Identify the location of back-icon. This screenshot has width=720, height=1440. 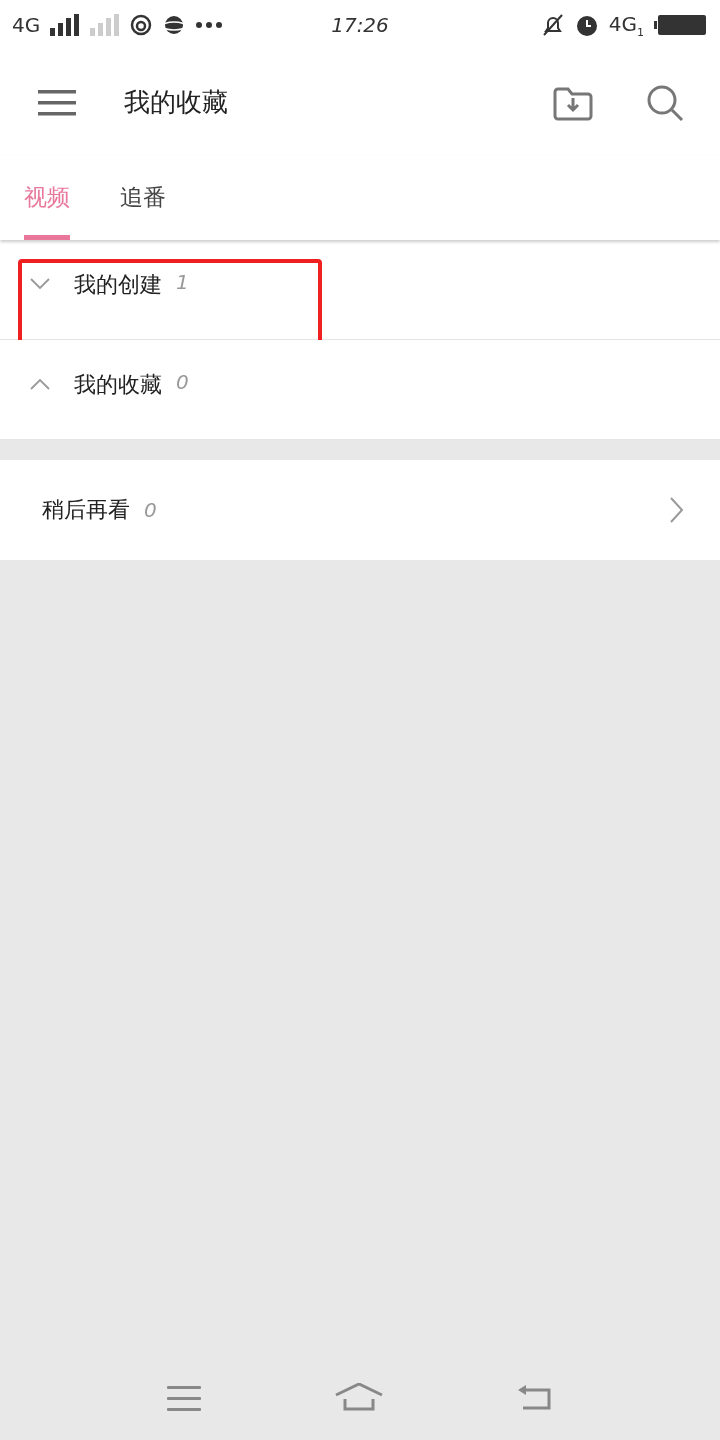
(535, 1397).